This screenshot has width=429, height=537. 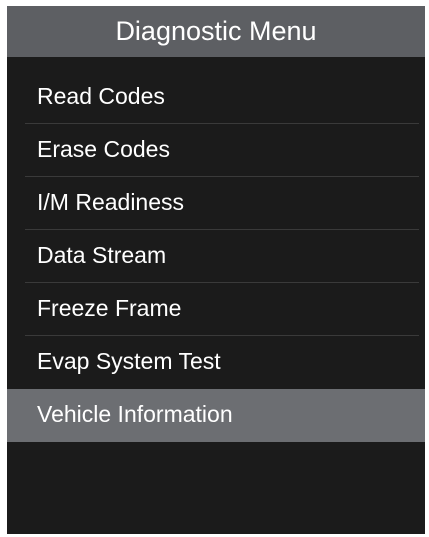 I want to click on page-title: Diagnostic Menu, so click(x=216, y=31).